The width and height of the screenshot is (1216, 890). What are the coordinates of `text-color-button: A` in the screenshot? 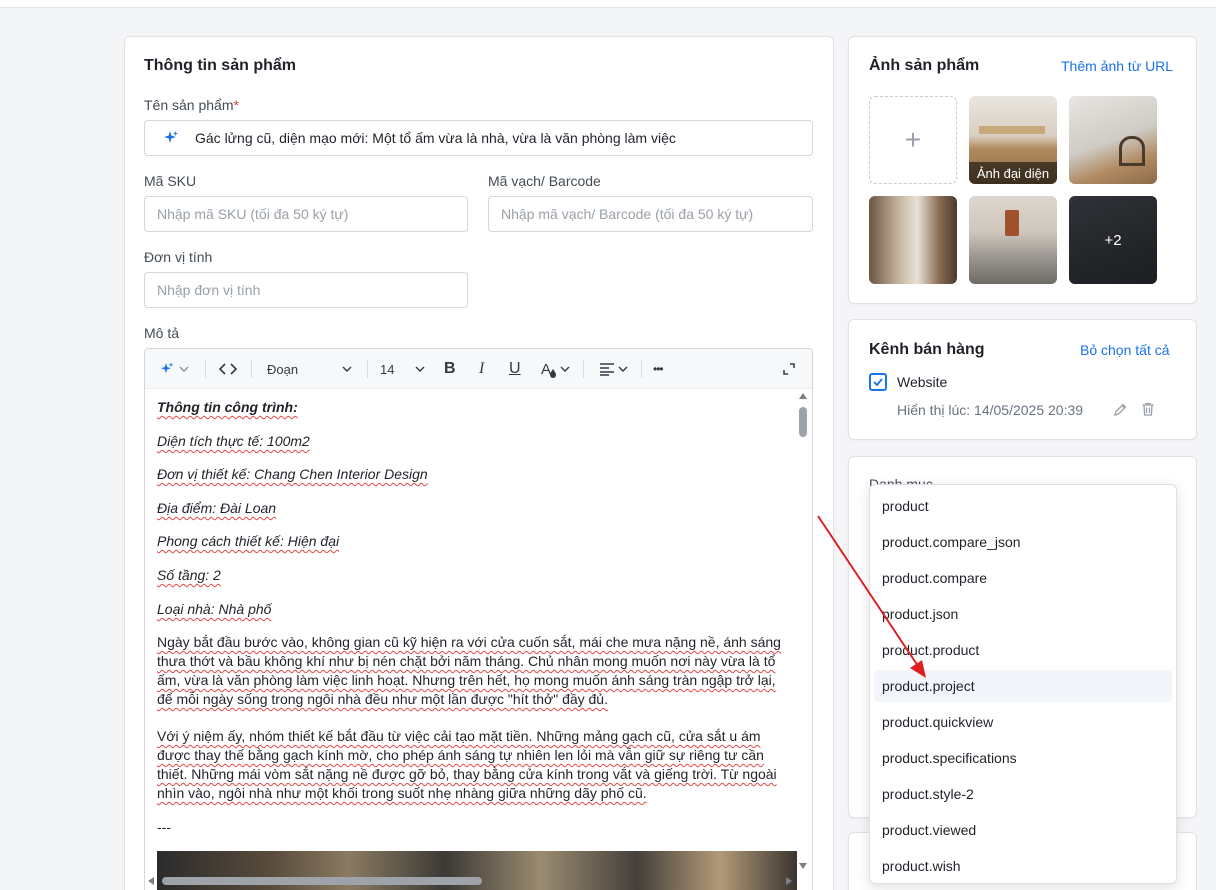 It's located at (556, 369).